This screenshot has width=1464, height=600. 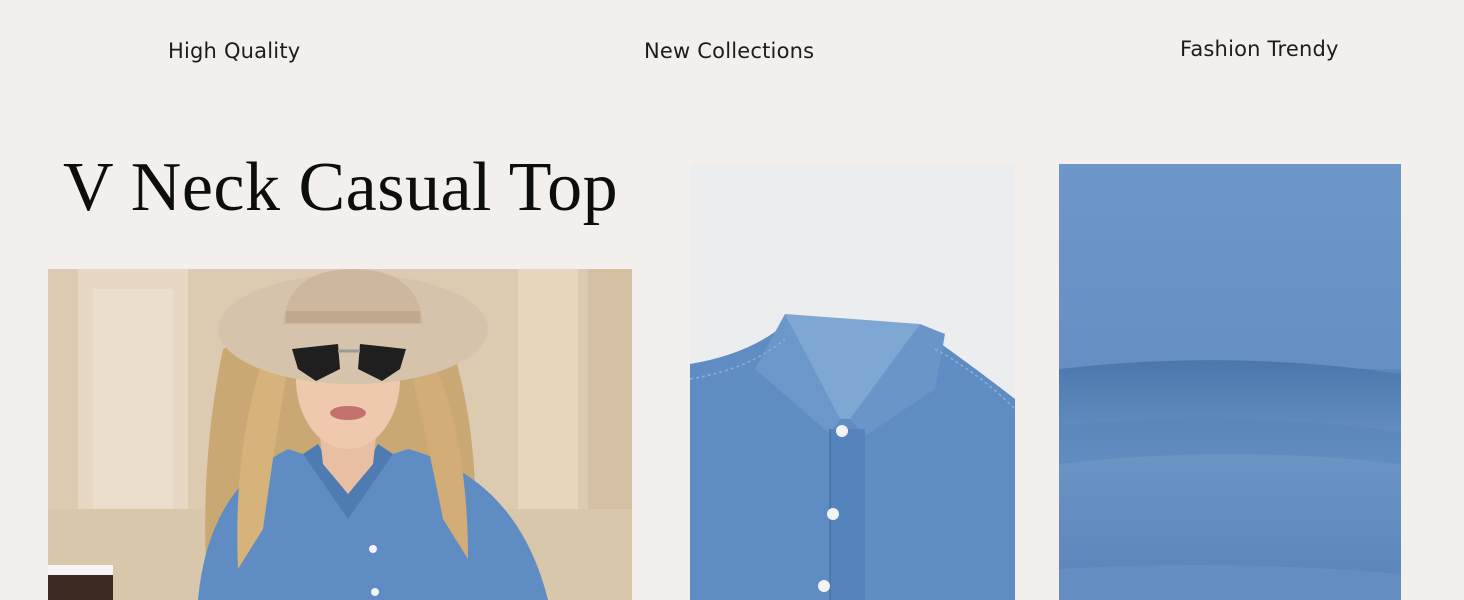 What do you see at coordinates (341, 187) in the screenshot?
I see `product-title: V Neck Casual Top` at bounding box center [341, 187].